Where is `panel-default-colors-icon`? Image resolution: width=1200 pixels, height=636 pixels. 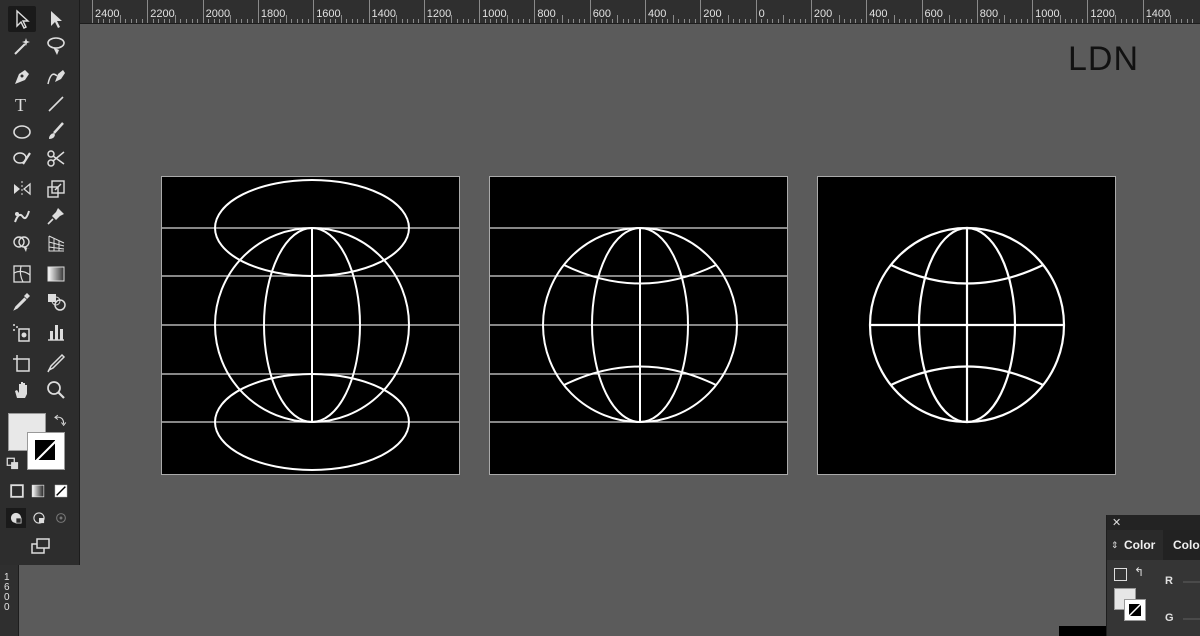
panel-default-colors-icon is located at coordinates (1120, 574).